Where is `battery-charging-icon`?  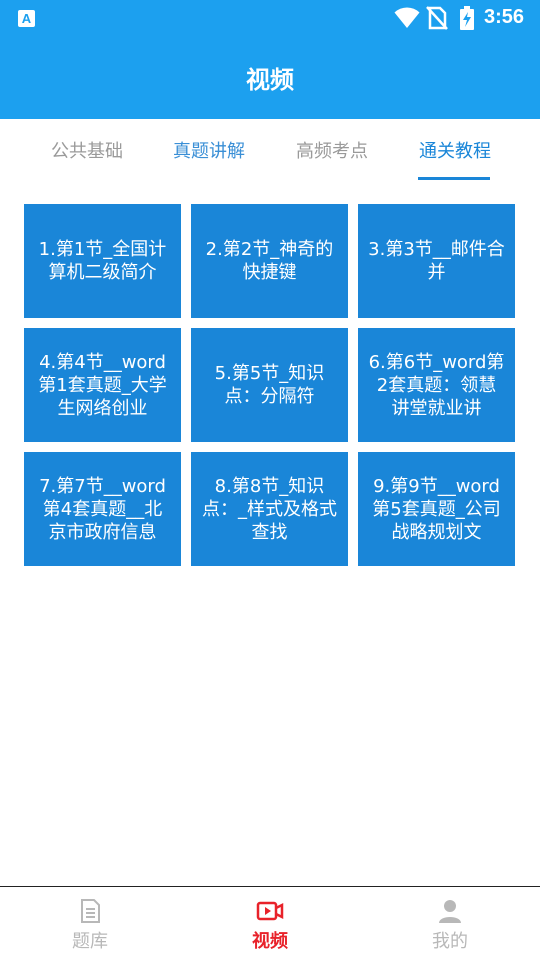
battery-charging-icon is located at coordinates (467, 18).